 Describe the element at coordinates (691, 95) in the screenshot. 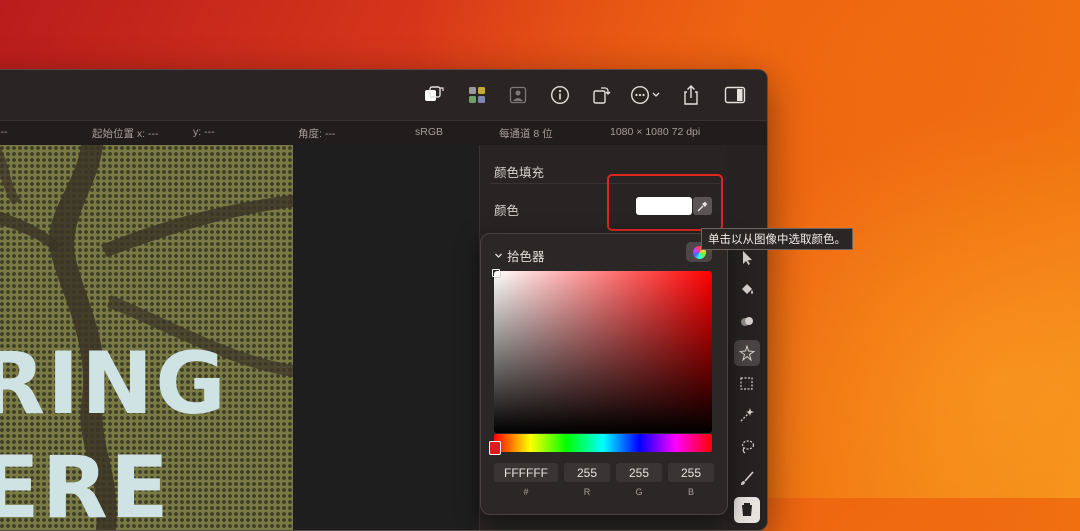

I see `share-icon` at that location.